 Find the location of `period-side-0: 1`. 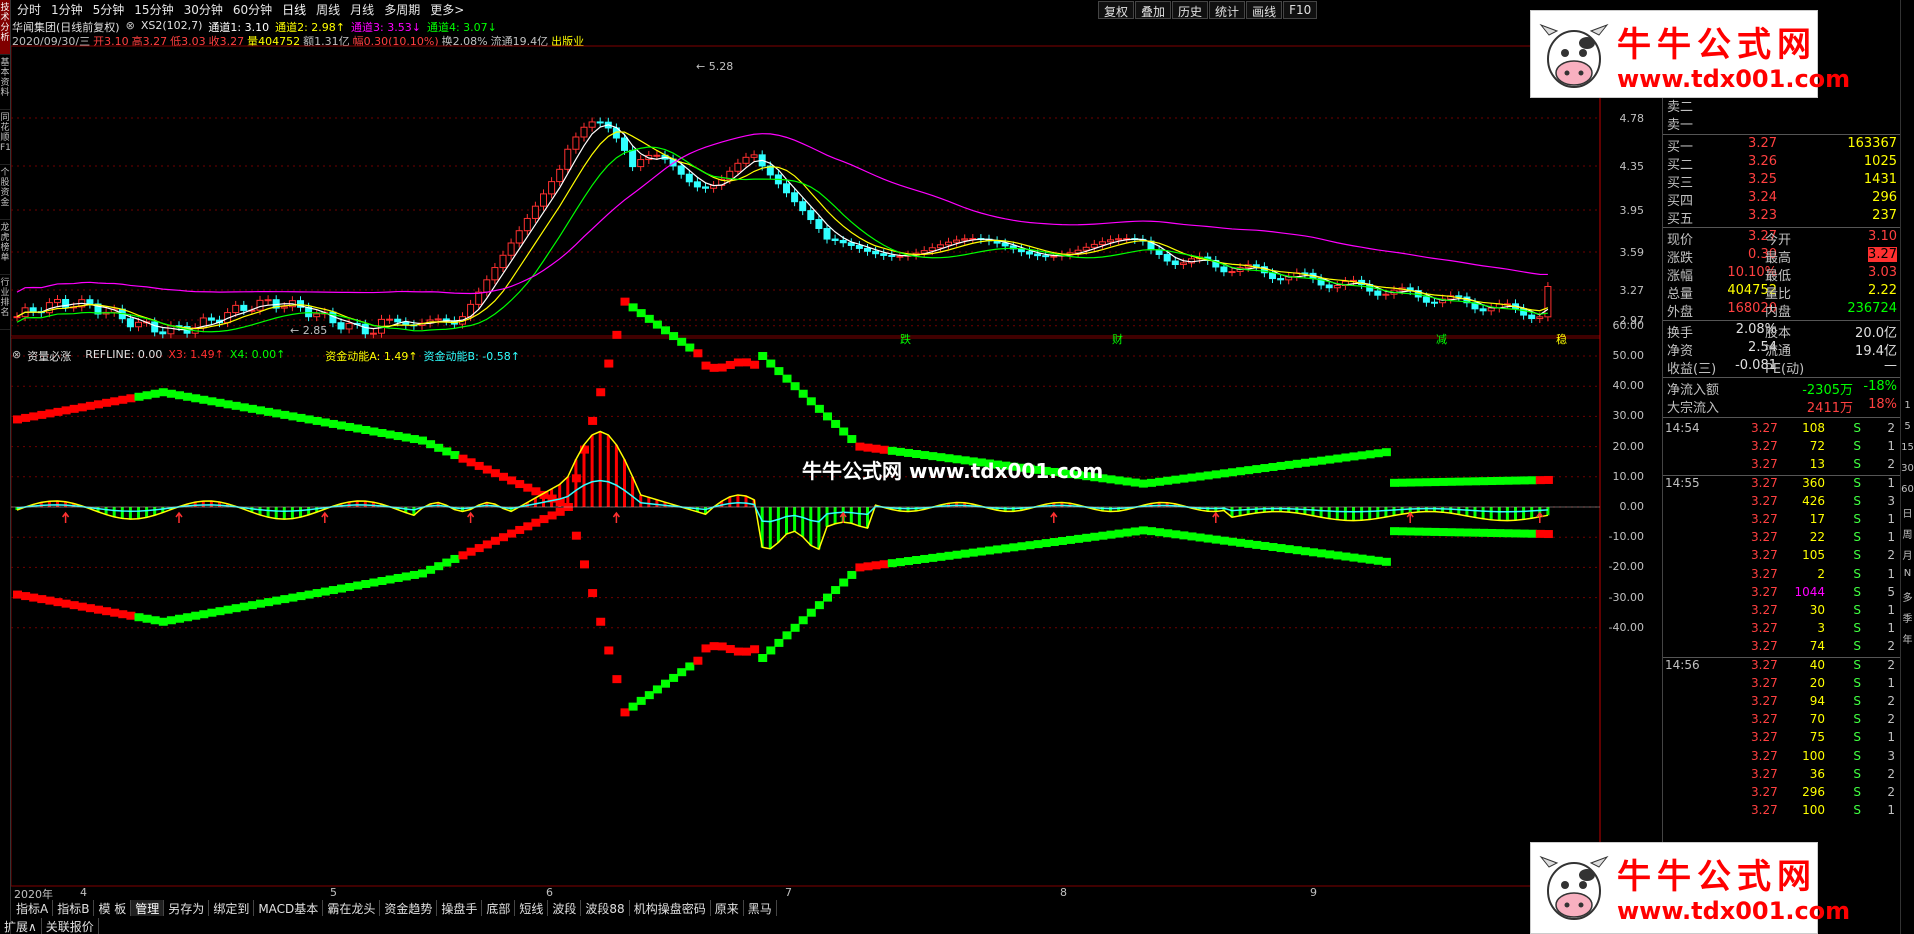

period-side-0: 1 is located at coordinates (1907, 409).